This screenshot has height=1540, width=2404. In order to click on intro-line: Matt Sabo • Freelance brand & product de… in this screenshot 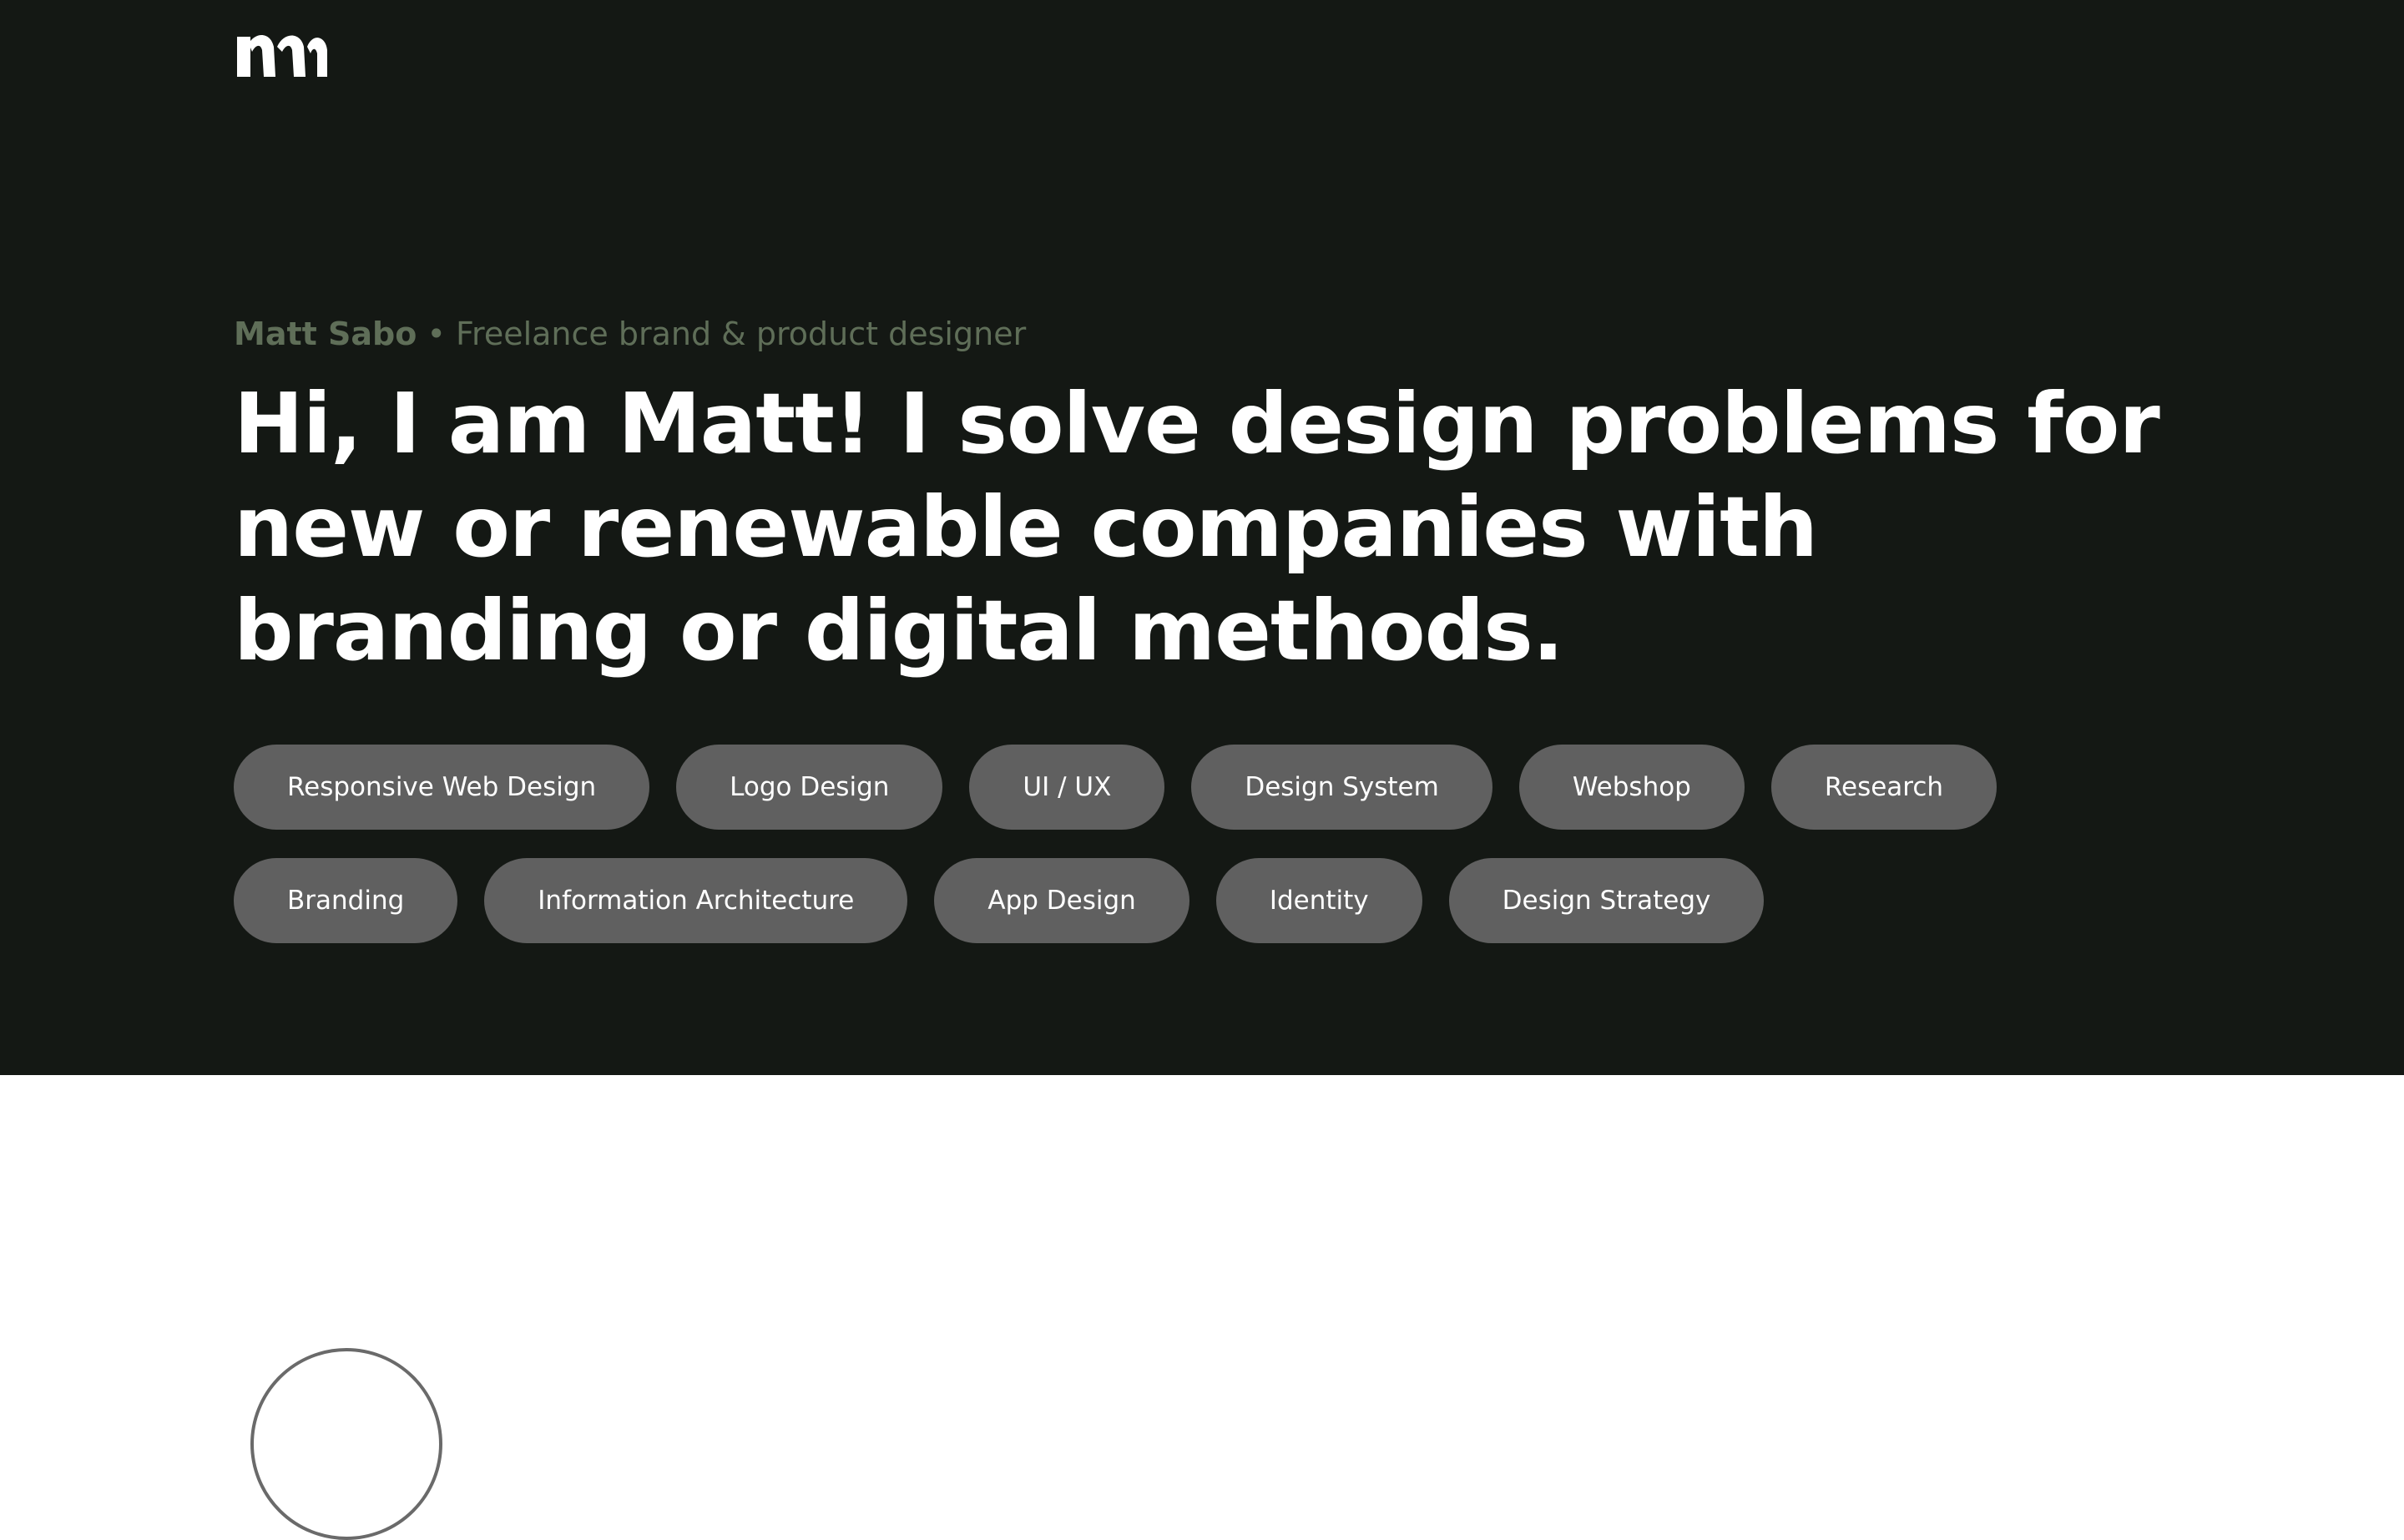, I will do `click(630, 334)`.